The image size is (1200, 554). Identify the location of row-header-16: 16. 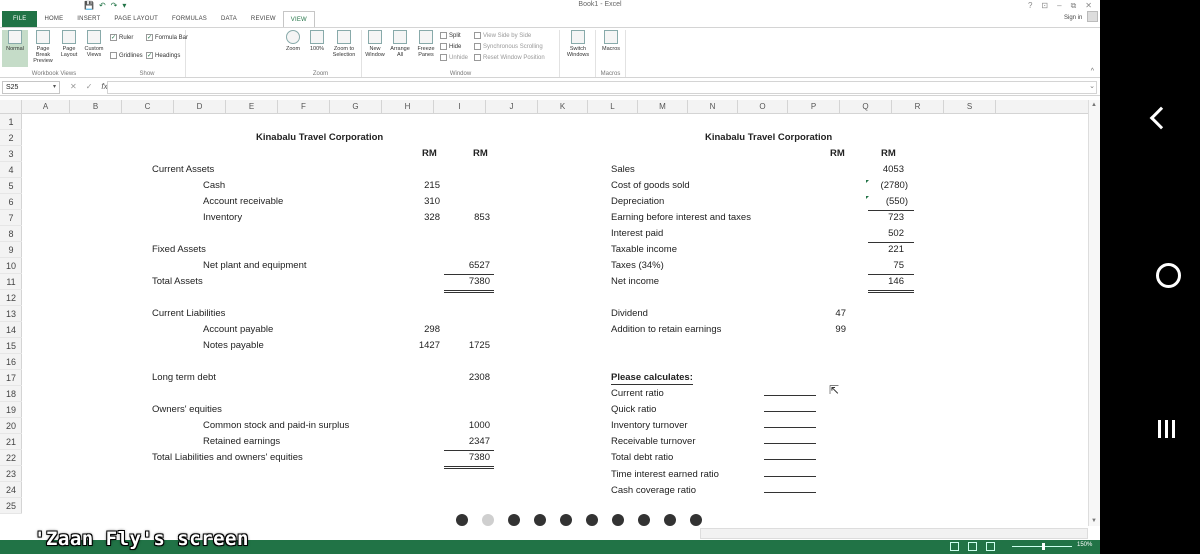
(11, 362).